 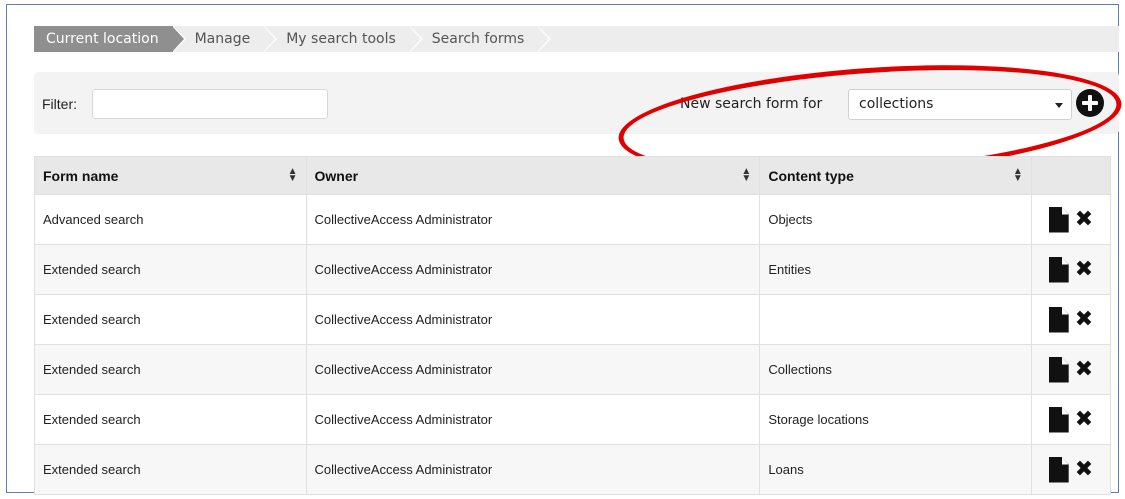 I want to click on breadcrumb-manage: Manage, so click(x=224, y=39).